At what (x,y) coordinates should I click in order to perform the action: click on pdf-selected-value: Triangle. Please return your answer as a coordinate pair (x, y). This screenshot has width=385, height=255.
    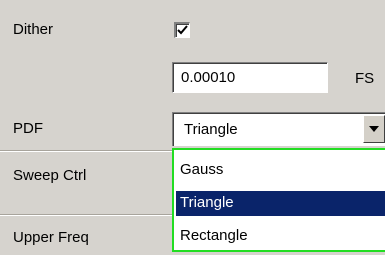
    Looking at the image, I should click on (211, 129).